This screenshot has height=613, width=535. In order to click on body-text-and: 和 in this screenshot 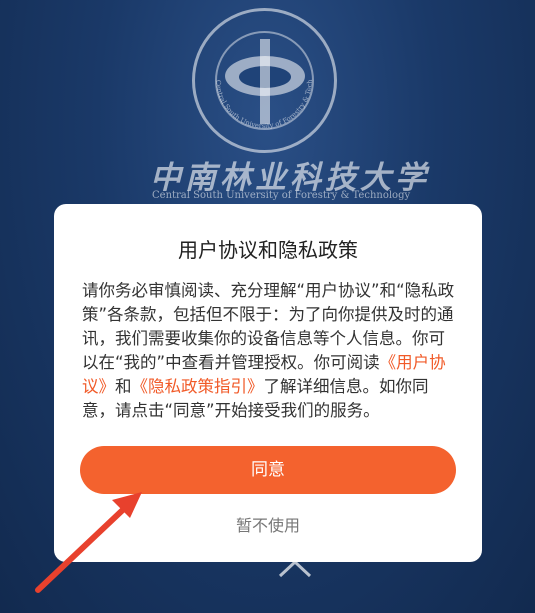, I will do `click(123, 386)`.